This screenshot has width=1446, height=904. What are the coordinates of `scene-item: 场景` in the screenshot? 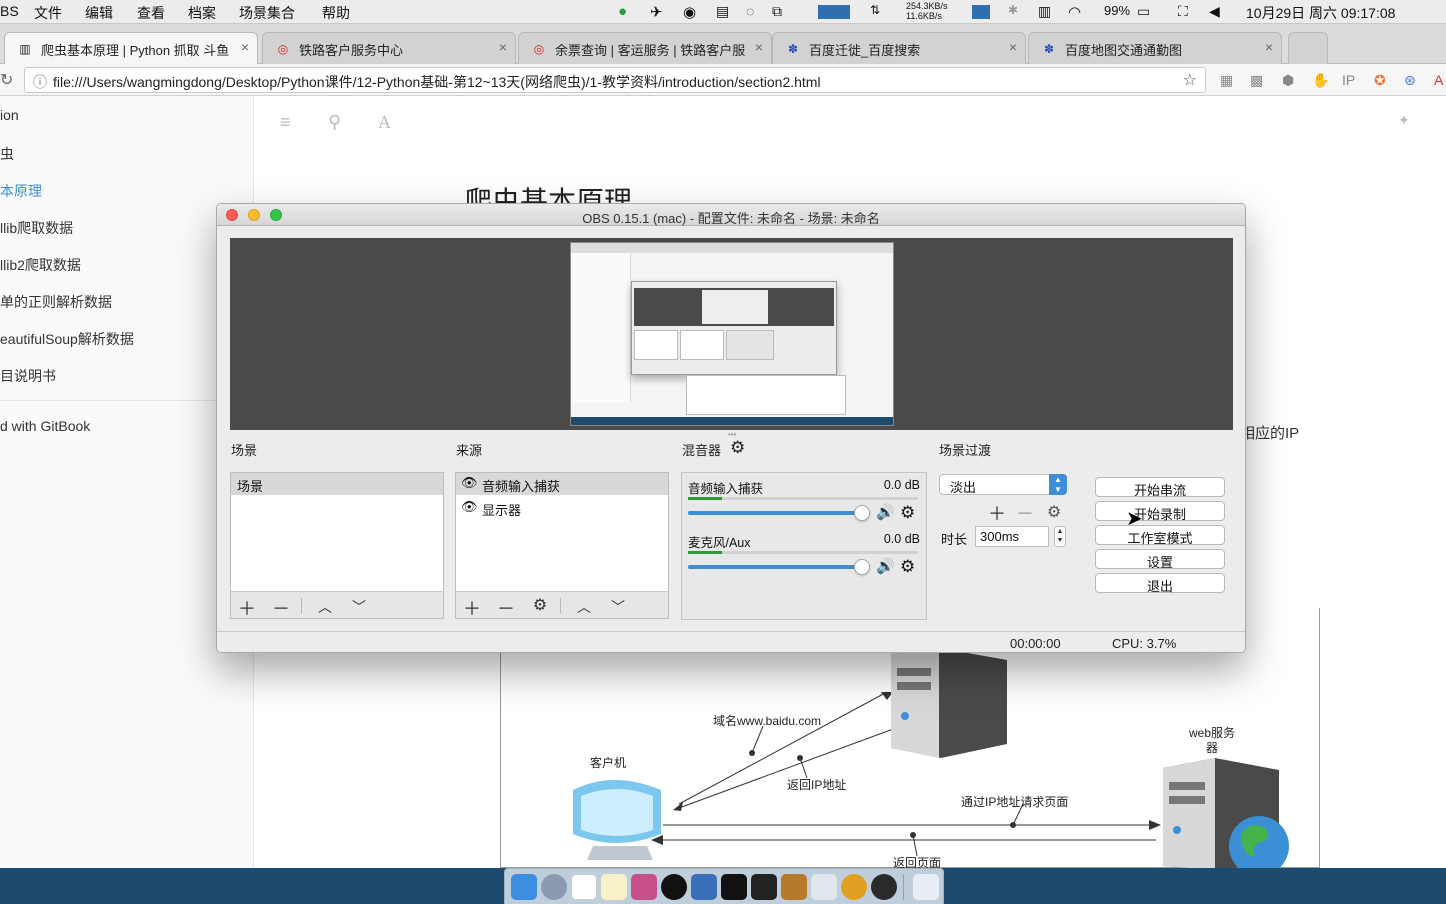 It's located at (337, 484).